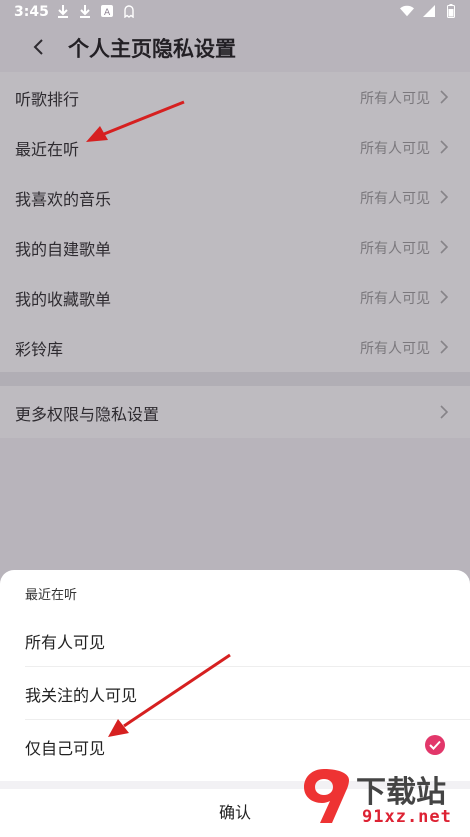  I want to click on option-followed-people: 我关注的人可见, so click(235, 692).